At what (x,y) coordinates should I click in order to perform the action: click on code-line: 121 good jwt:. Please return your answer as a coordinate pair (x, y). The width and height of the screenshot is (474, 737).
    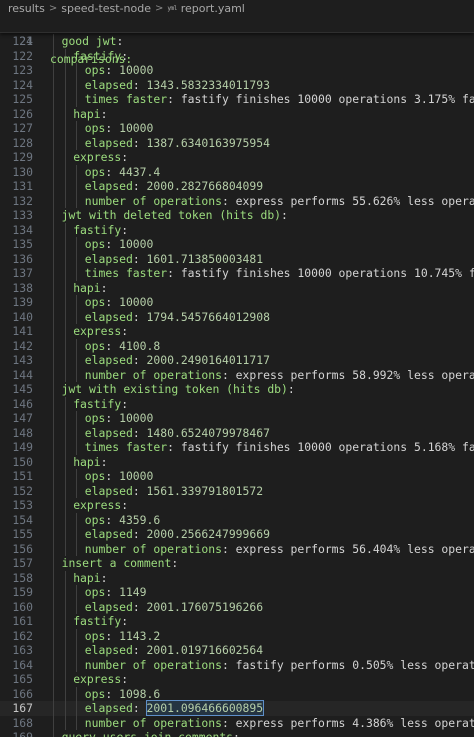
    Looking at the image, I should click on (237, 41).